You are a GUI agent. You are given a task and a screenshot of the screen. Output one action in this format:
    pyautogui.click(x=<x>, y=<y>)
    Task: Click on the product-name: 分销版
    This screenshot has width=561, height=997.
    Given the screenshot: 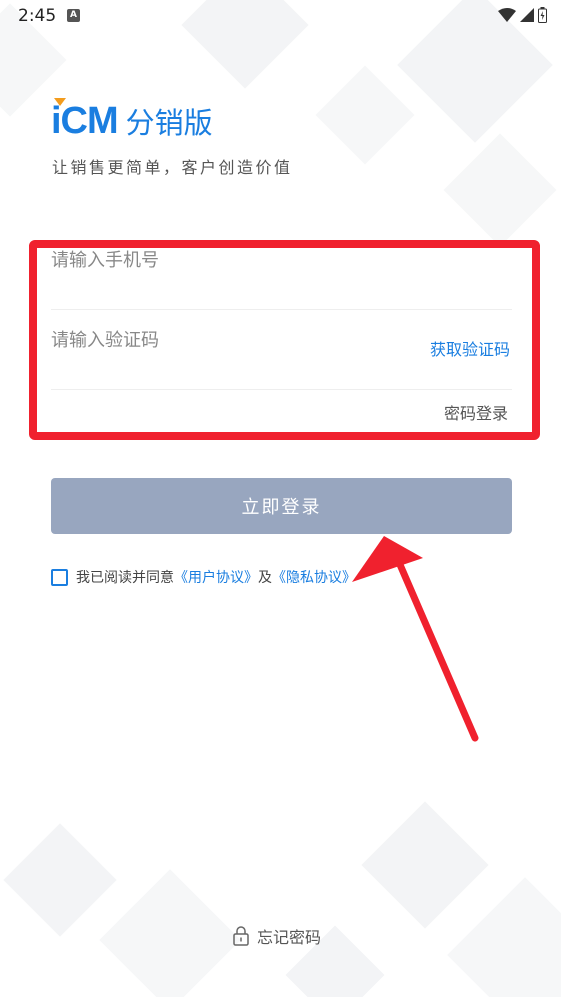 What is the action you would take?
    pyautogui.click(x=169, y=123)
    